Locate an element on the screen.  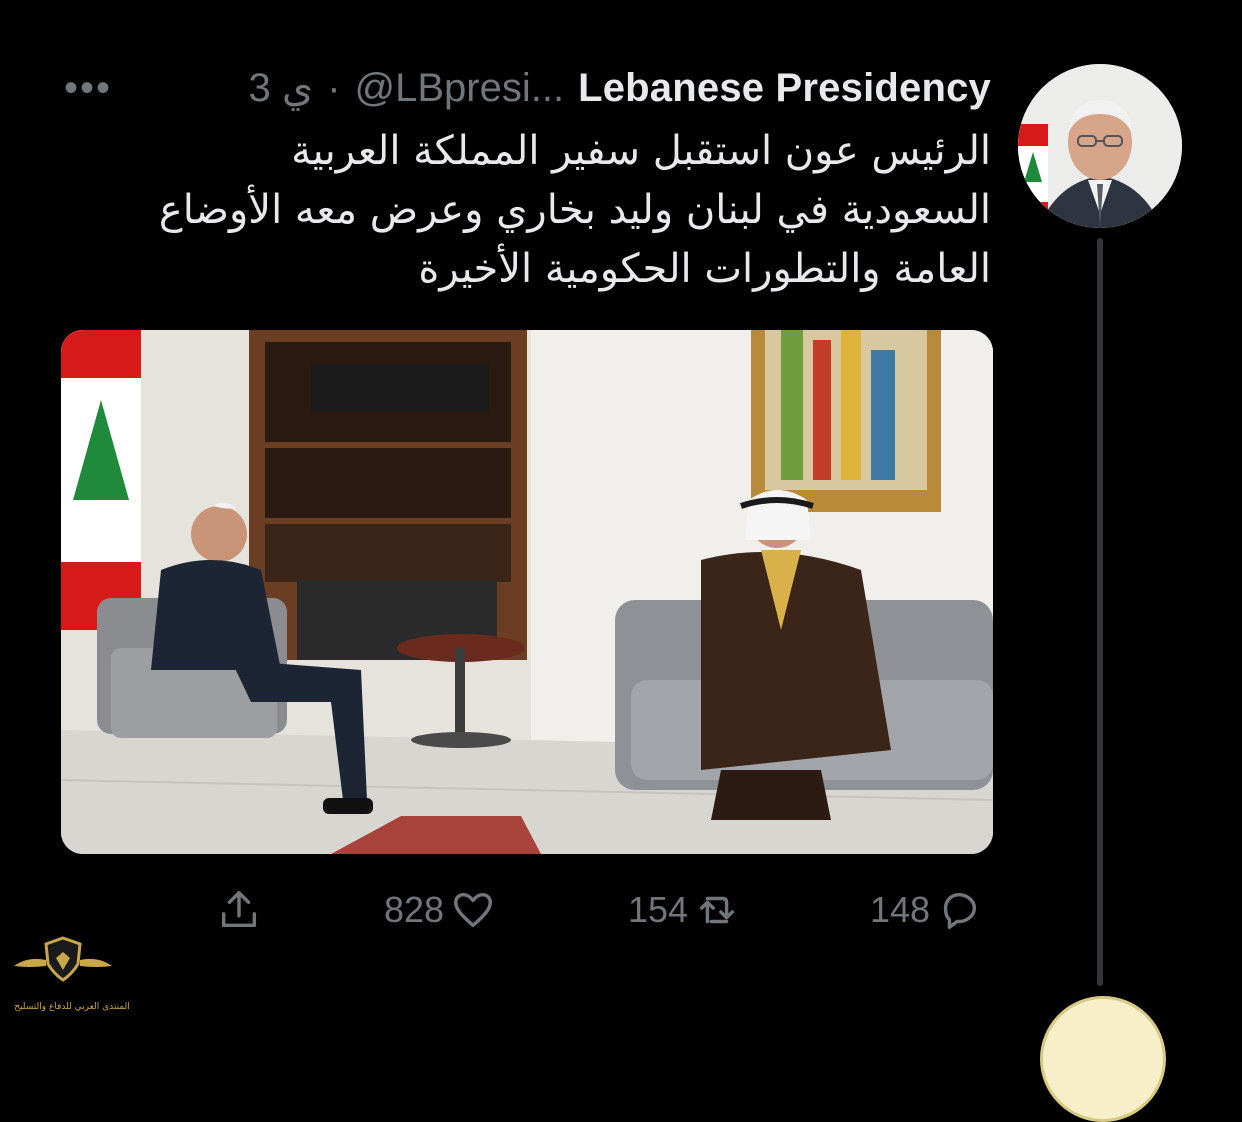
display-name: Lebanese Presidency is located at coordinates (784, 88).